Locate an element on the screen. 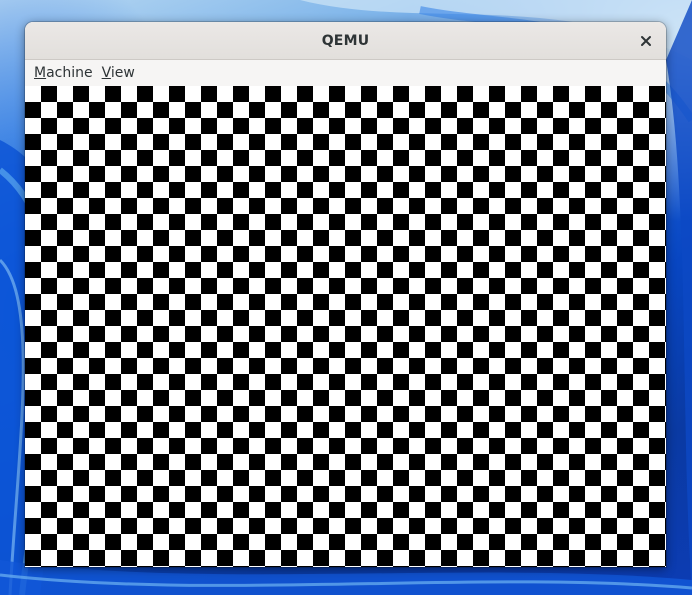 The height and width of the screenshot is (595, 692). close-button is located at coordinates (646, 41).